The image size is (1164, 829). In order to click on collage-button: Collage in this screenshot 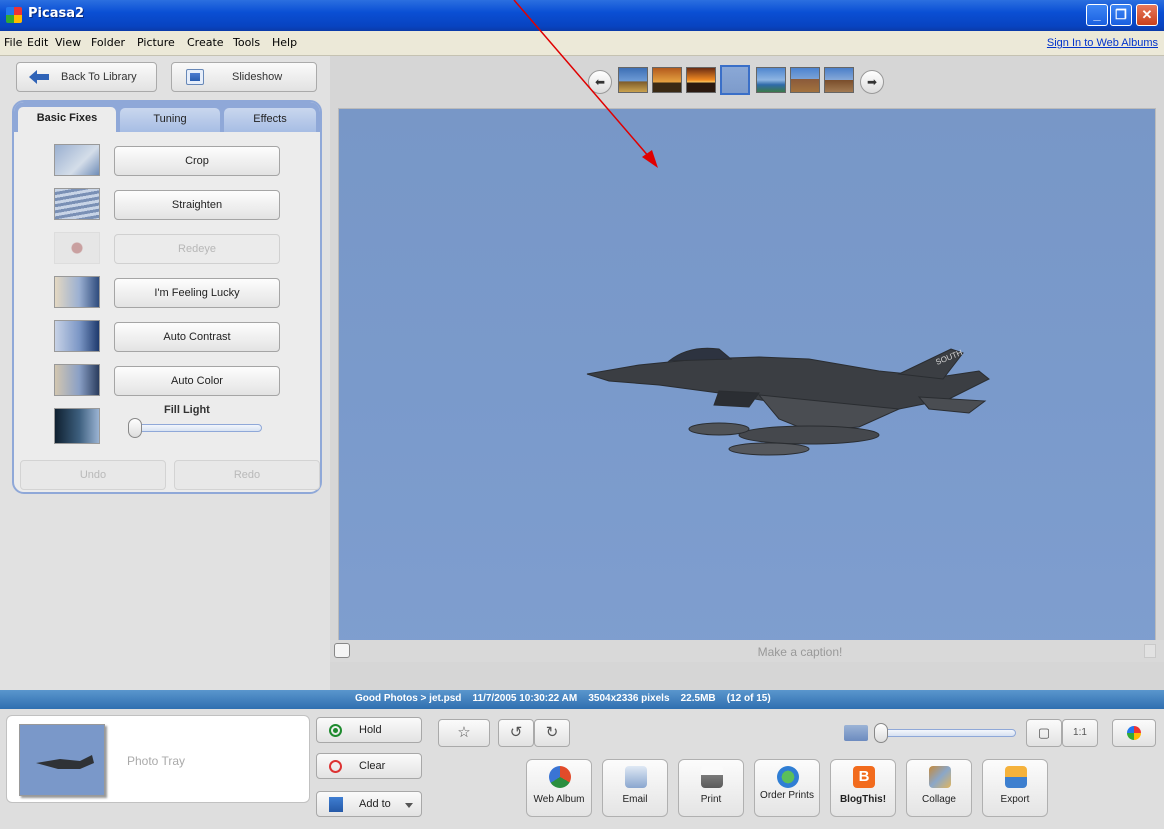, I will do `click(939, 788)`.